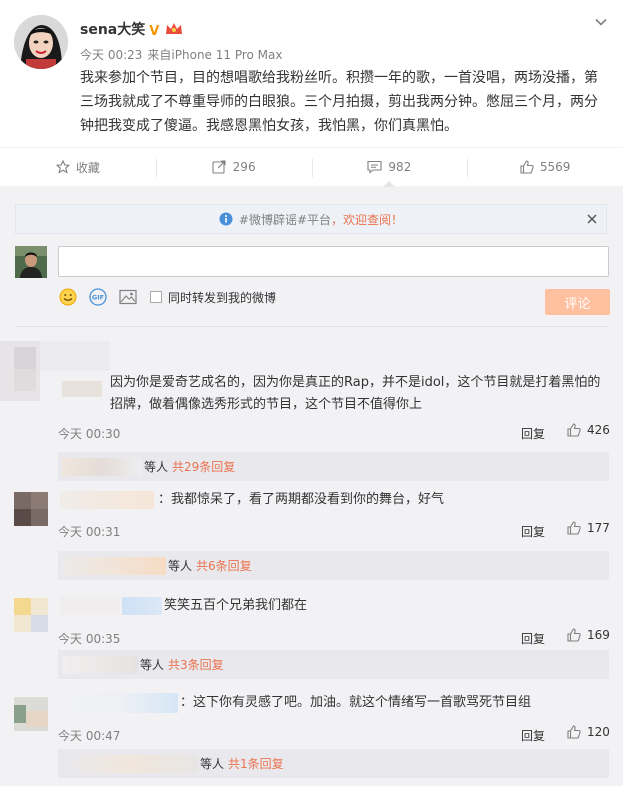 This screenshot has height=786, width=623. I want to click on comment-like-count: 177, so click(598, 528).